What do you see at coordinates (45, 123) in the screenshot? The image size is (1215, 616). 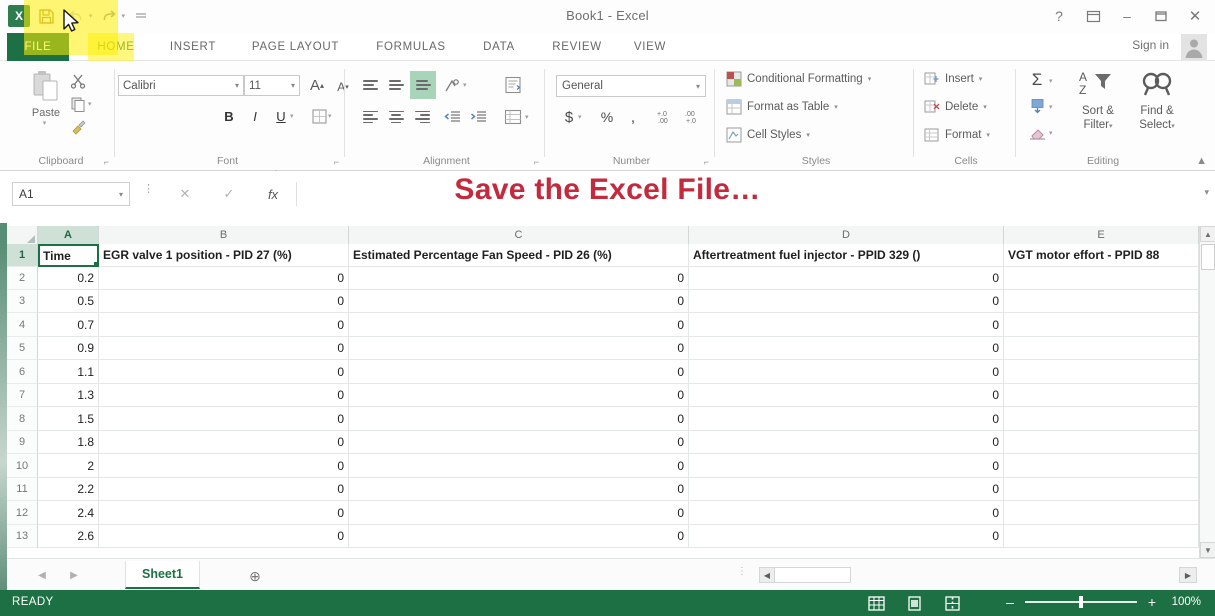 I see `paste-dropdown-caret: ▾` at bounding box center [45, 123].